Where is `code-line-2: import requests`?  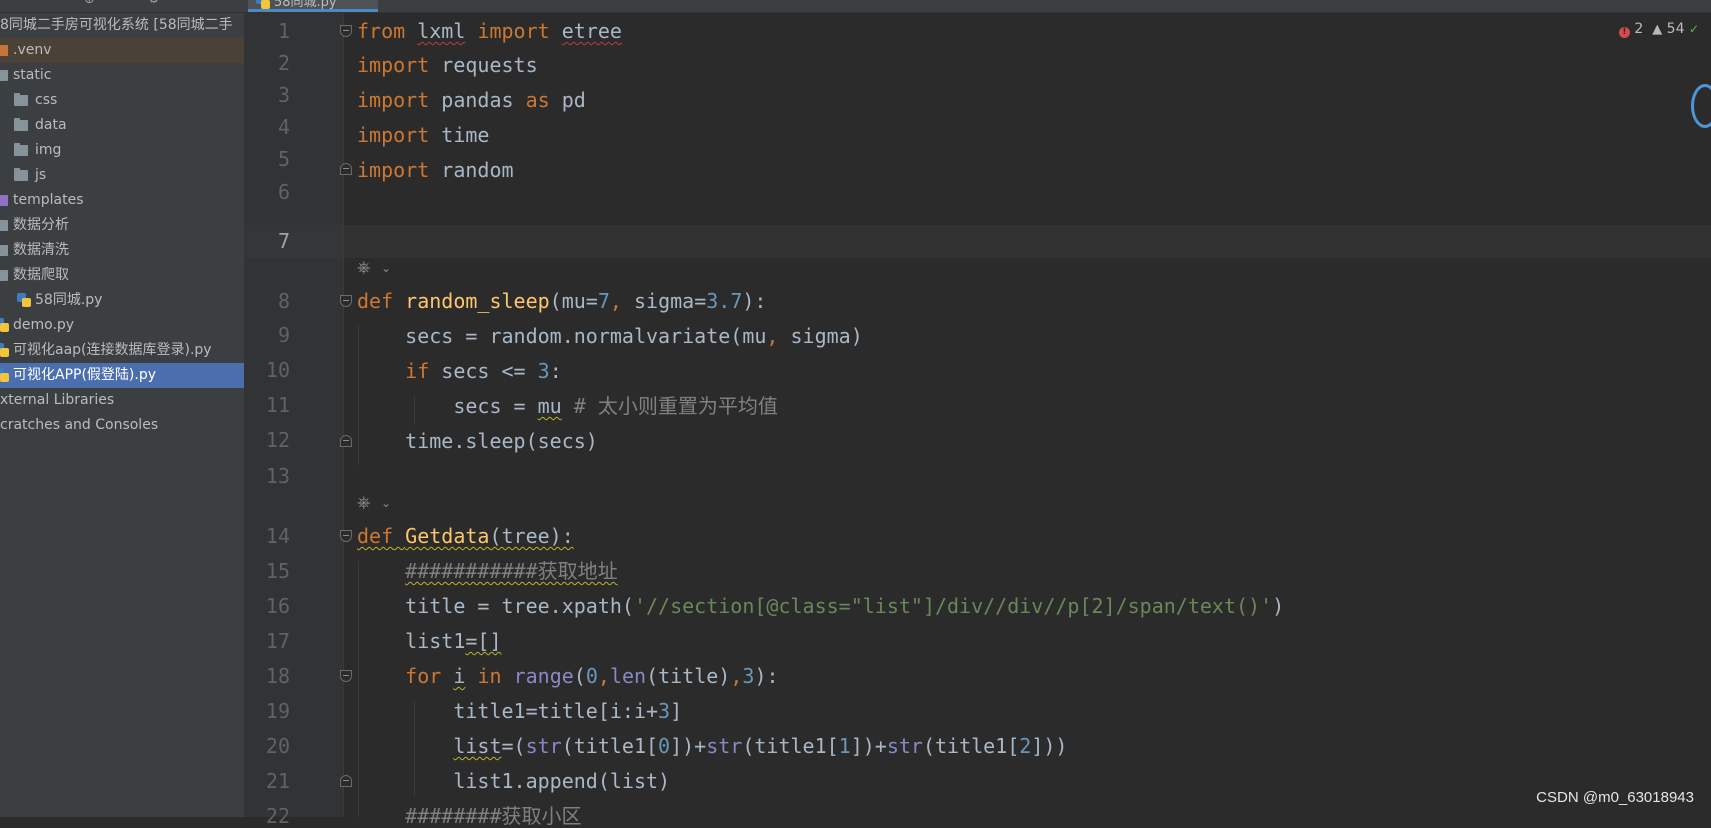
code-line-2: import requests is located at coordinates (447, 65).